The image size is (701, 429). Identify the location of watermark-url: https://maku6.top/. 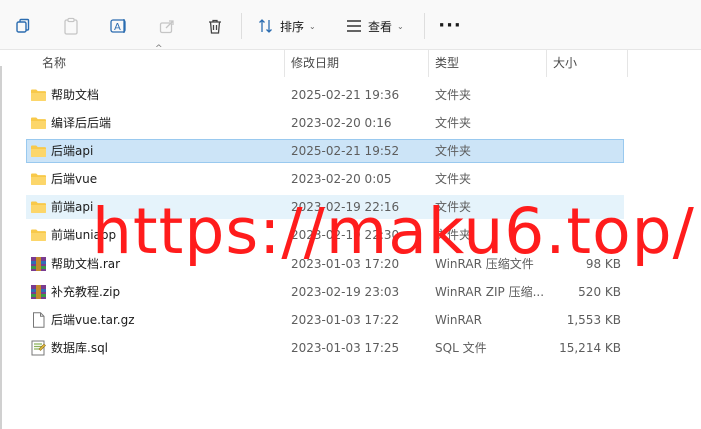
(393, 231).